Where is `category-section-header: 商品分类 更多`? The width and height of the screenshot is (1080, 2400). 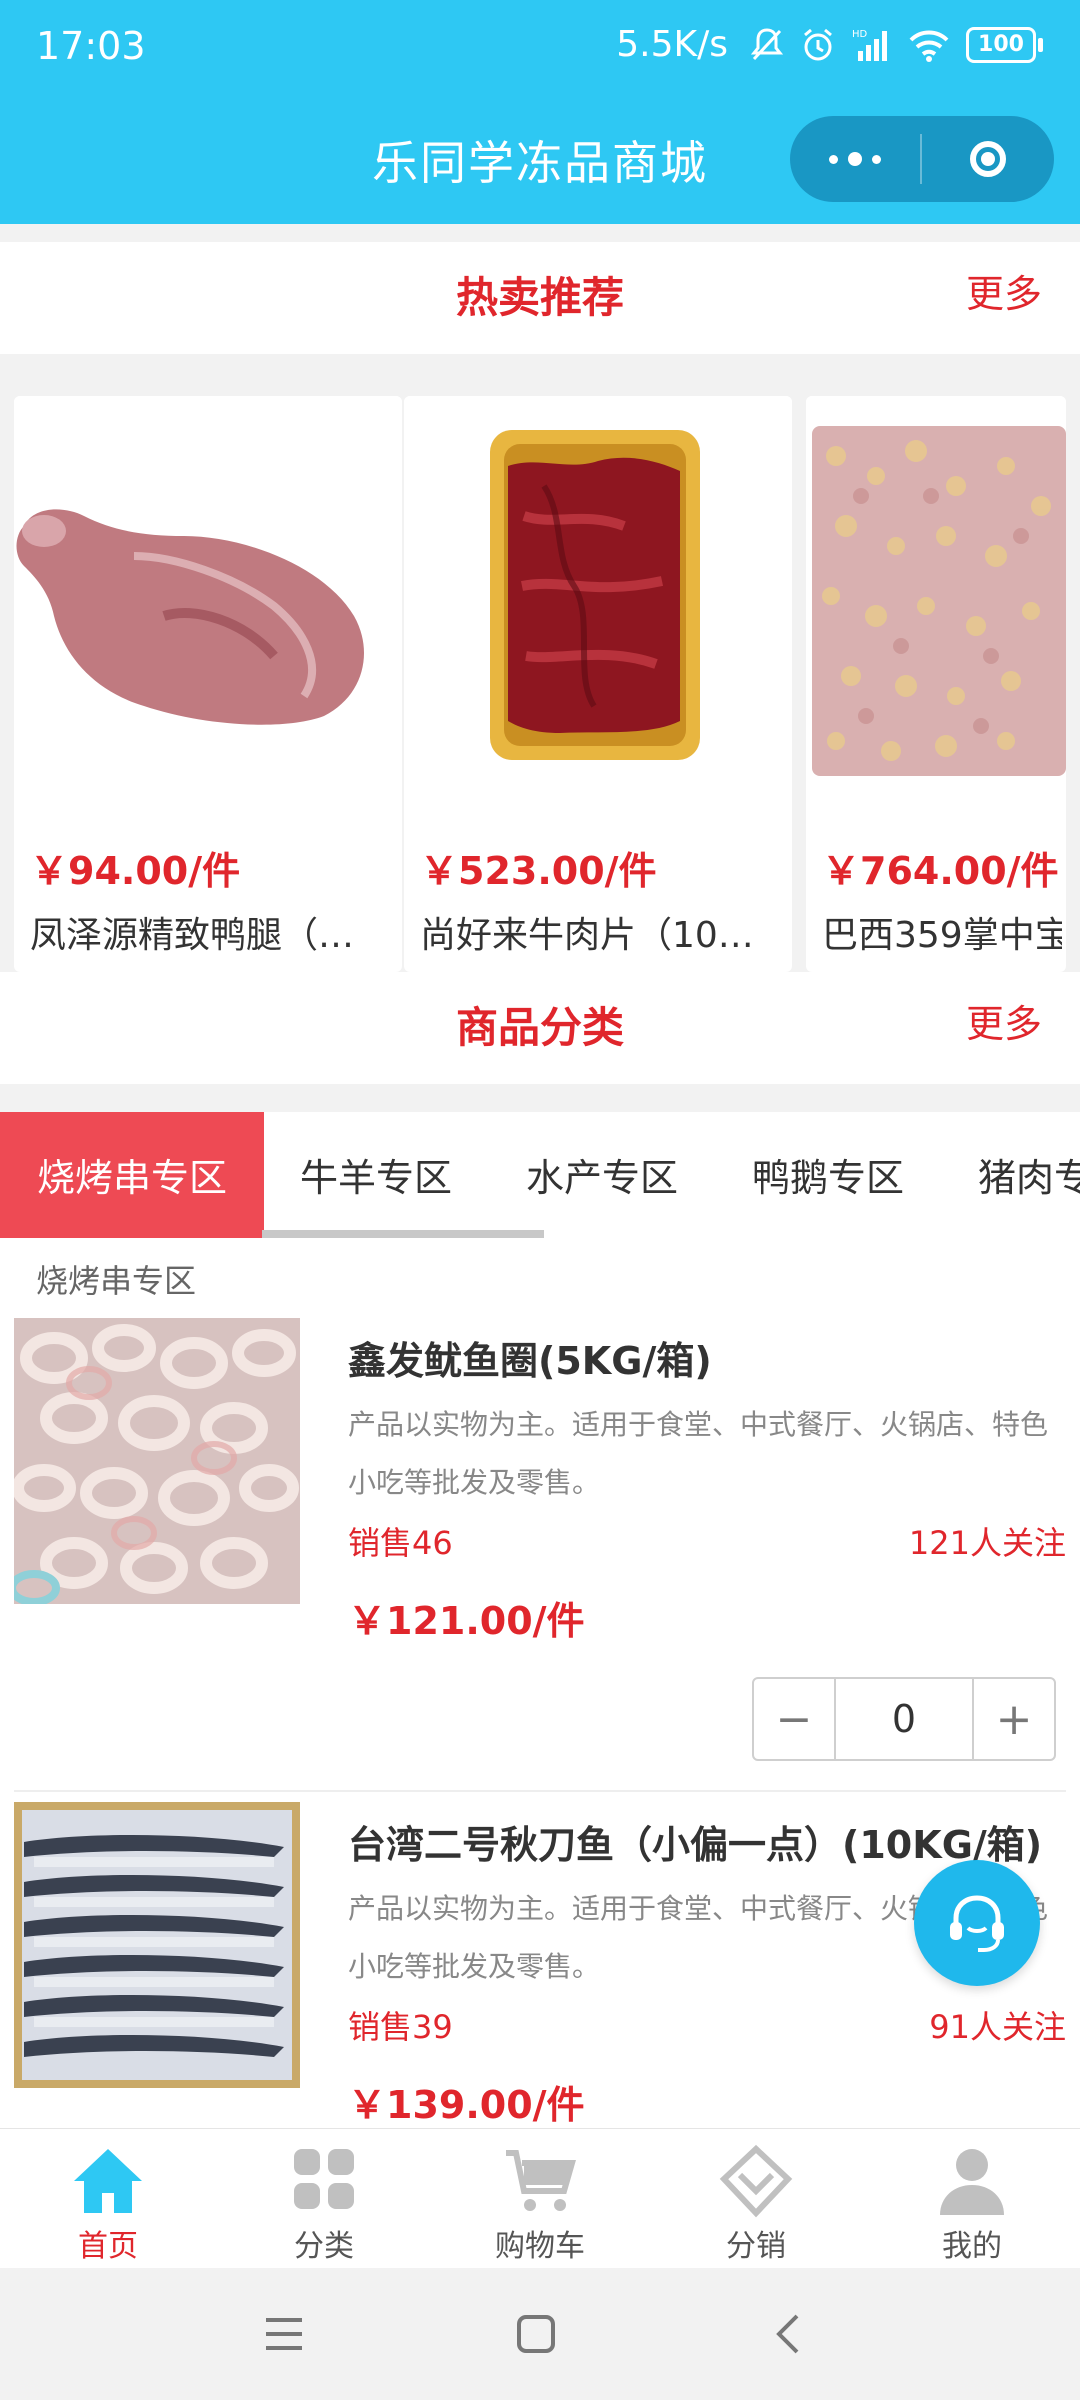
category-section-header: 商品分类 更多 is located at coordinates (540, 1028).